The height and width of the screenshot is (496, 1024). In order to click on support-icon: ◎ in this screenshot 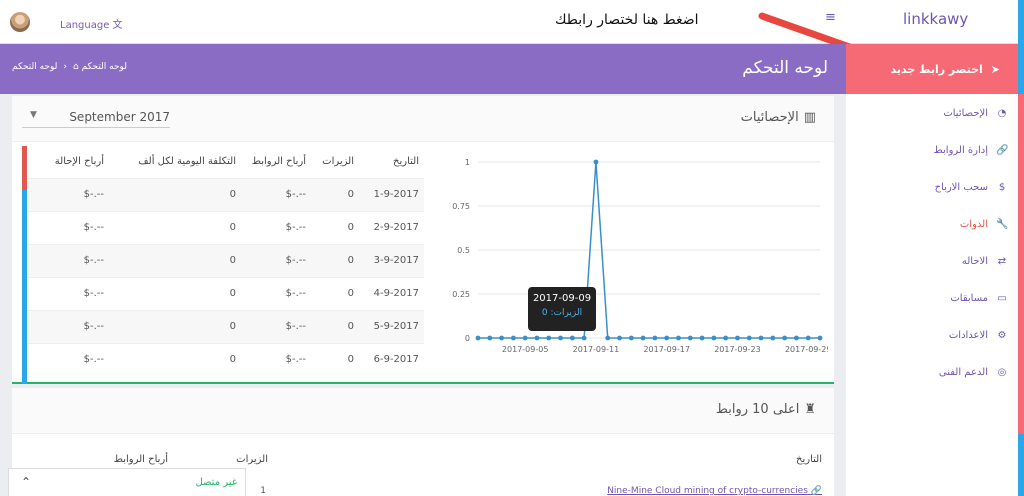, I will do `click(1002, 372)`.